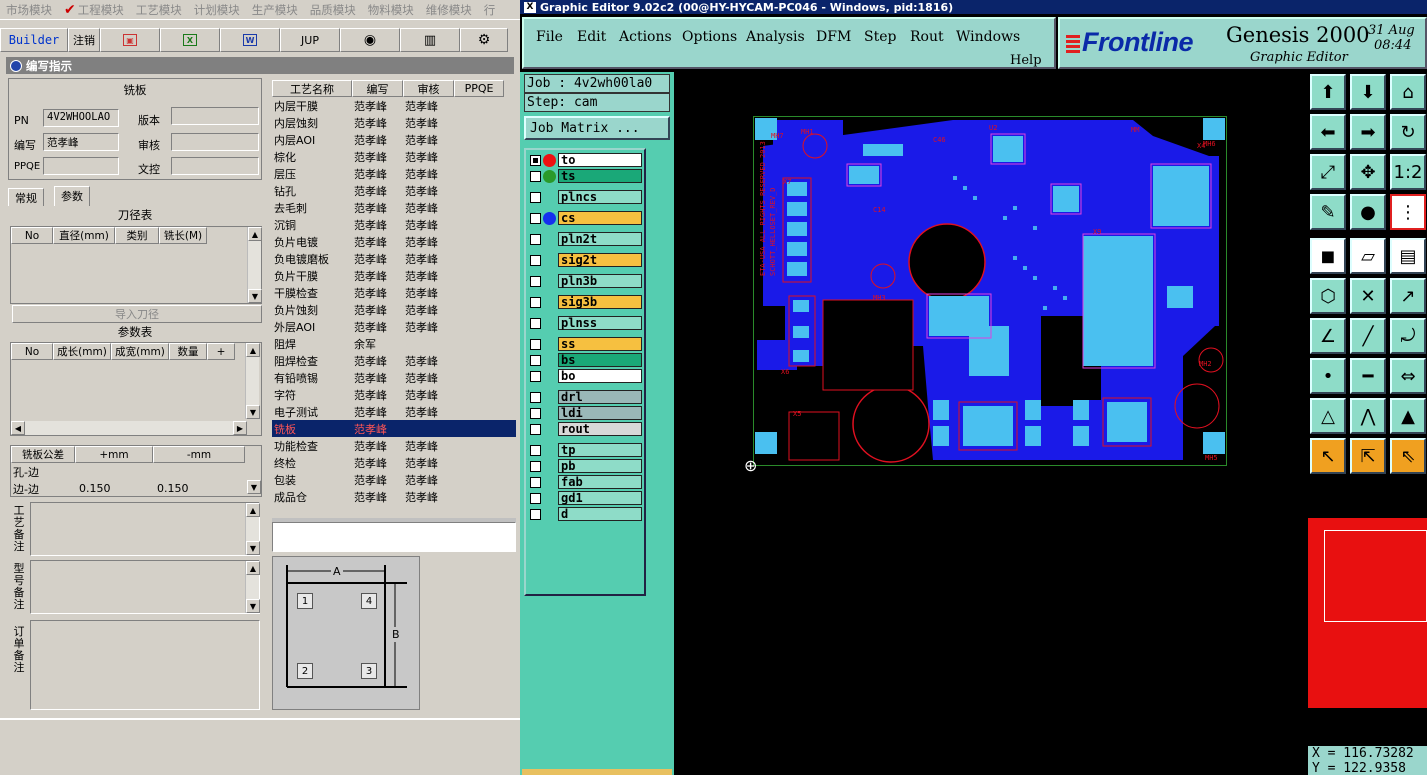 The image size is (1427, 775). I want to click on menu-options: Options, so click(709, 37).